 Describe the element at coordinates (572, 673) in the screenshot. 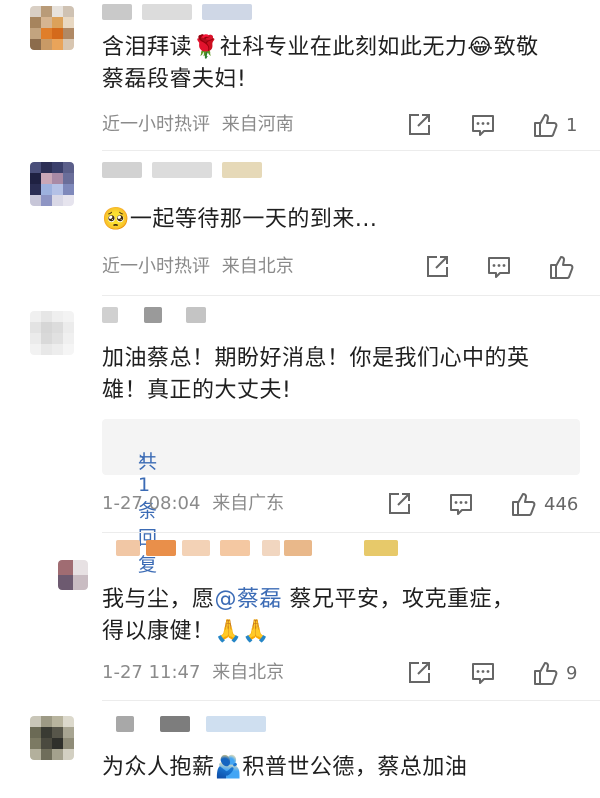

I see `like-count: 9` at that location.